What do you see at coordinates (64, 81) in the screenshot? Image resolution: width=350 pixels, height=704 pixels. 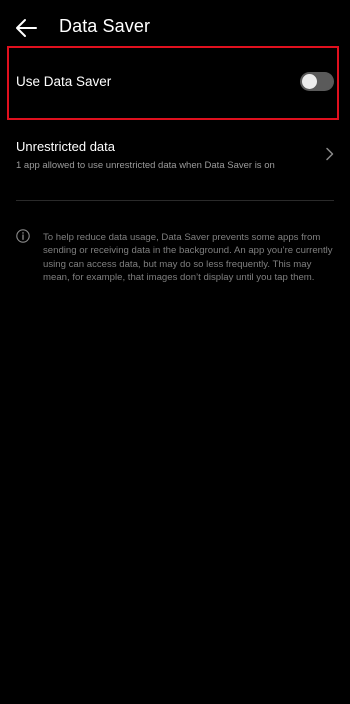 I see `use-data-saver-label: Use Data Saver` at bounding box center [64, 81].